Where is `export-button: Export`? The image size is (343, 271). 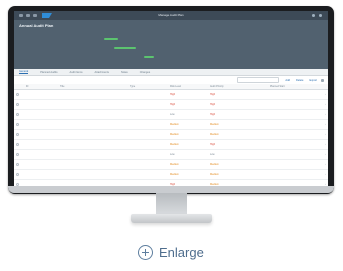 export-button: Export is located at coordinates (314, 80).